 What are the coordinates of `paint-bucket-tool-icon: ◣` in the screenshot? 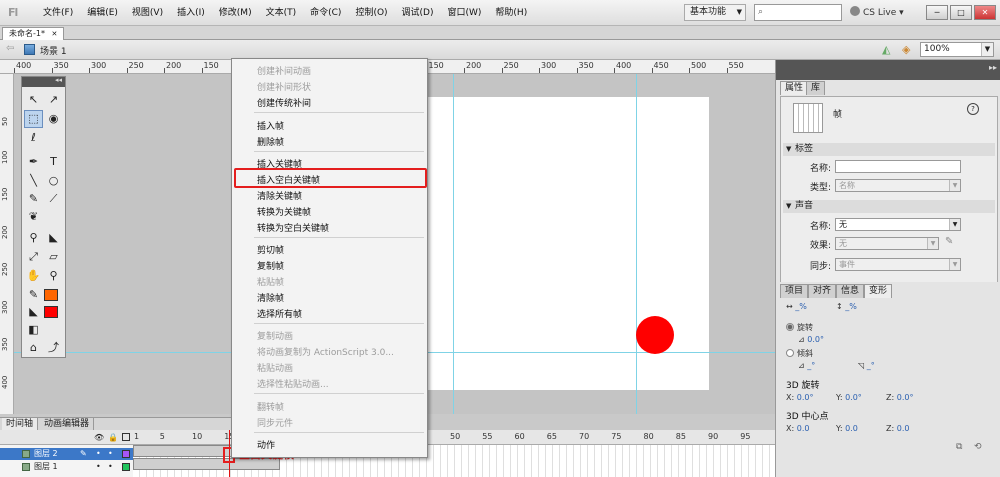 It's located at (53, 238).